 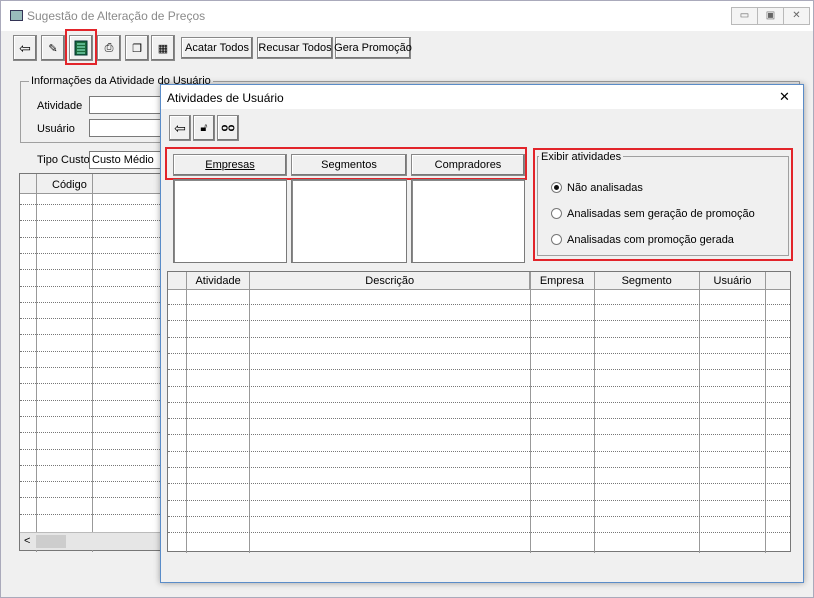 I want to click on calendar-icon: ▦, so click(x=163, y=48).